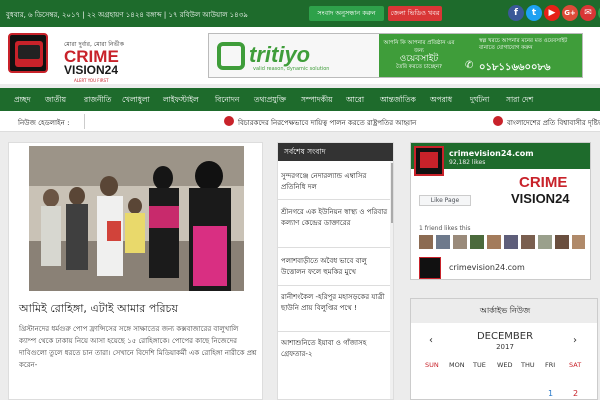 The image size is (600, 400). I want to click on nav-item-tech: তথ্যপ্রযুক্তি, so click(270, 101).